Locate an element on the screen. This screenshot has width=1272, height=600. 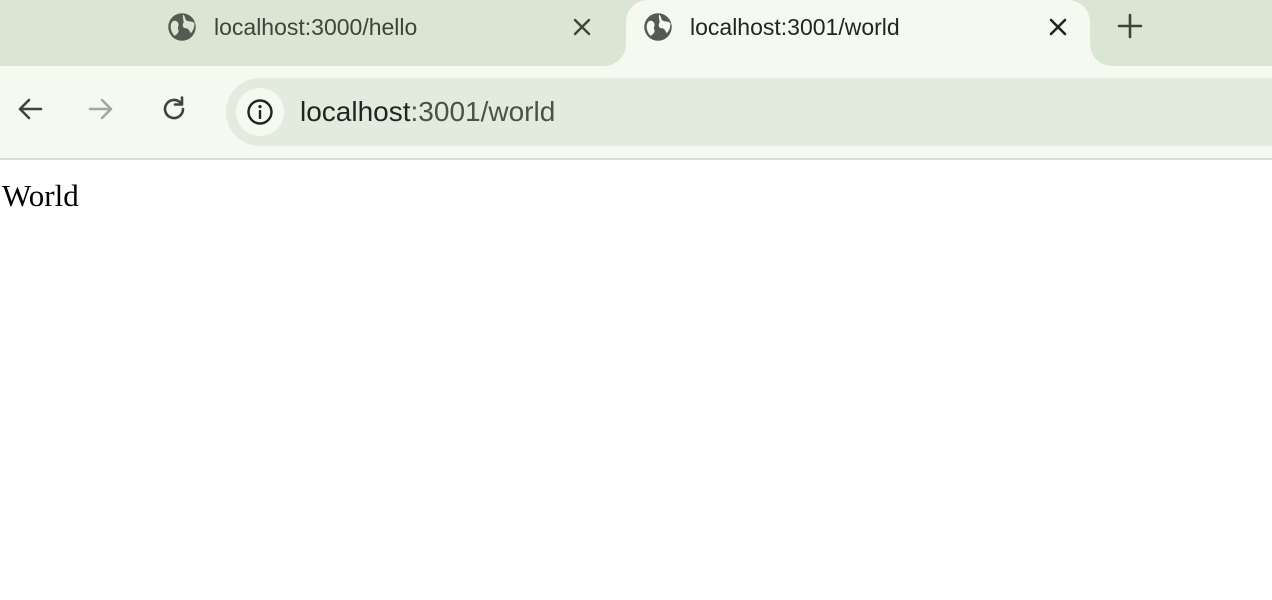
reload-icon is located at coordinates (174, 109).